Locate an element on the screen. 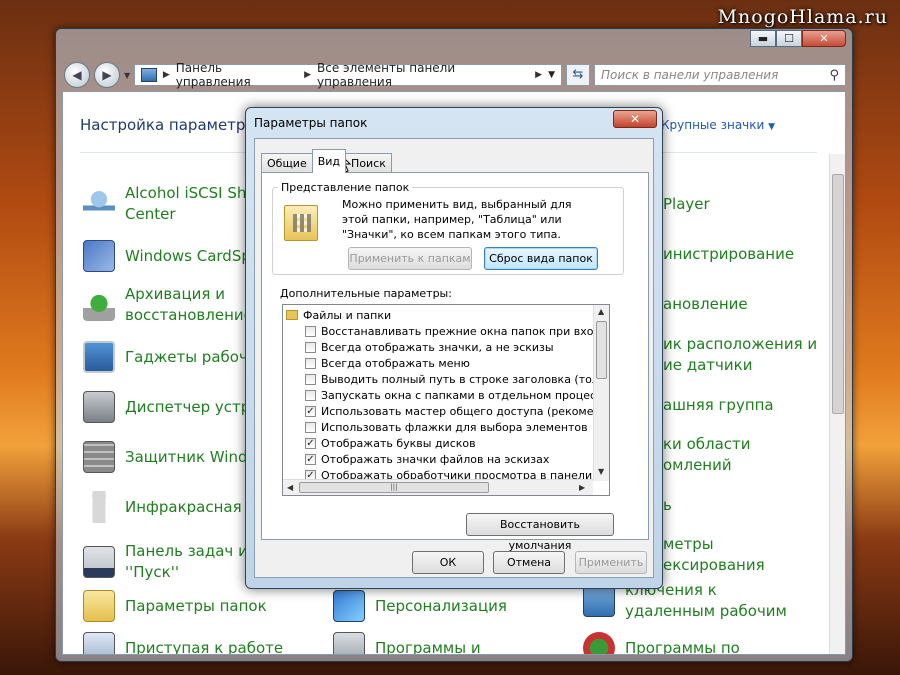 The image size is (900, 675). cp-item-label: Параметры папок is located at coordinates (196, 605).